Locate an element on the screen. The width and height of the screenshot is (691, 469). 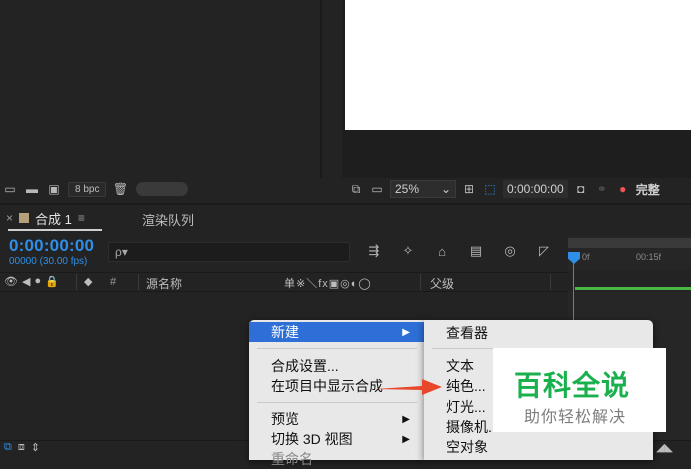
submenu-item-viewer: 查看器 is located at coordinates (538, 333).